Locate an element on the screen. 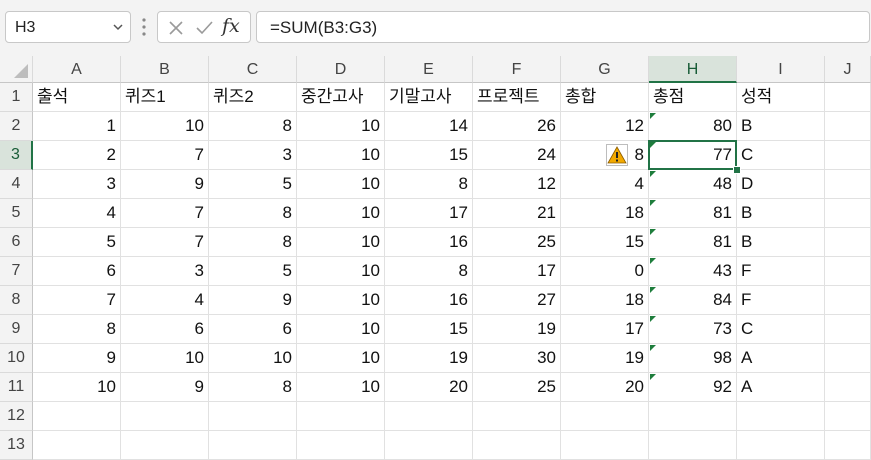 The height and width of the screenshot is (460, 871). cell-B12 is located at coordinates (165, 416).